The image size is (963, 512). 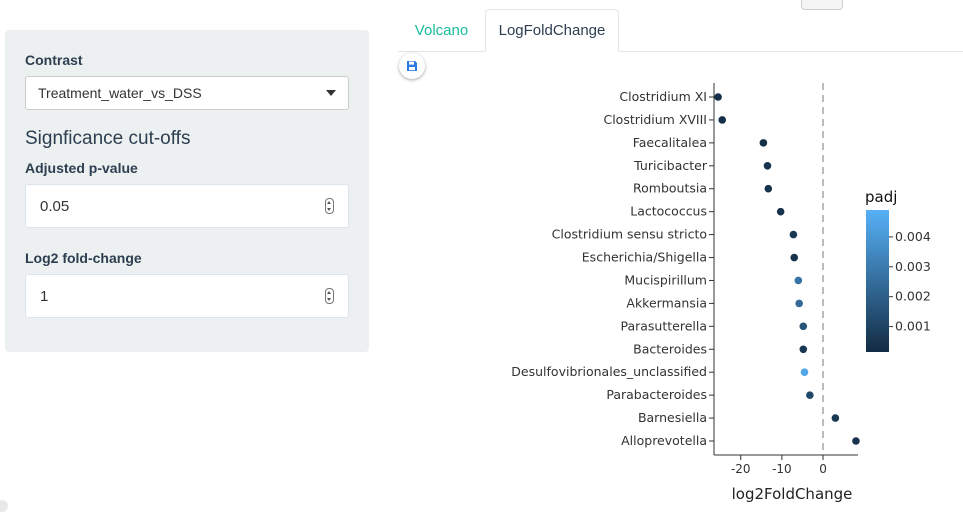 What do you see at coordinates (668, 211) in the screenshot?
I see `y-tick-label: Lactococcus` at bounding box center [668, 211].